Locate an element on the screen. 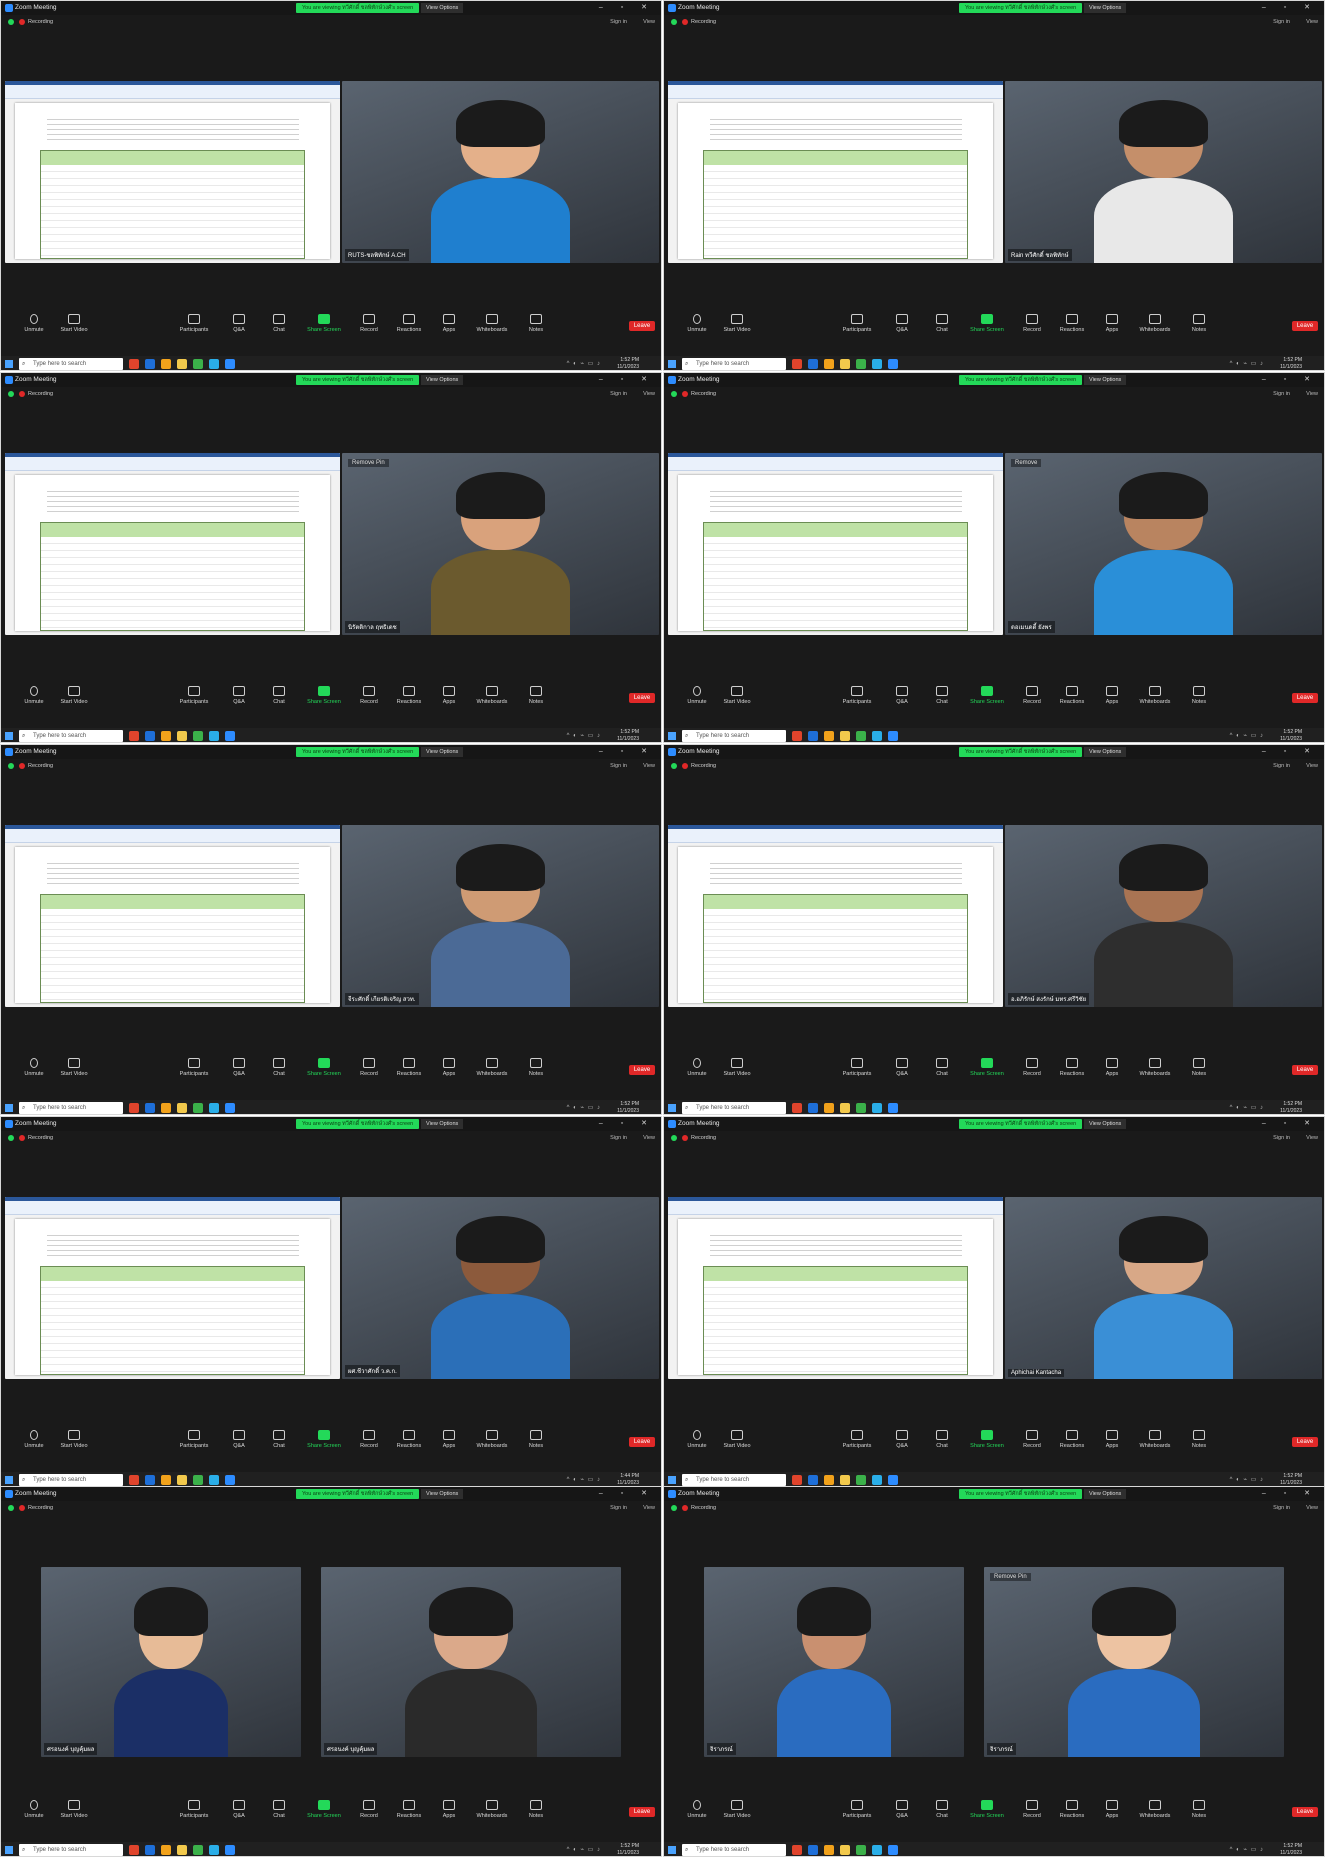 The width and height of the screenshot is (1325, 1857). participant-video: อ.อภิรักษ์ สงรักษ์ มทร.ศรีวิชัย is located at coordinates (1163, 916).